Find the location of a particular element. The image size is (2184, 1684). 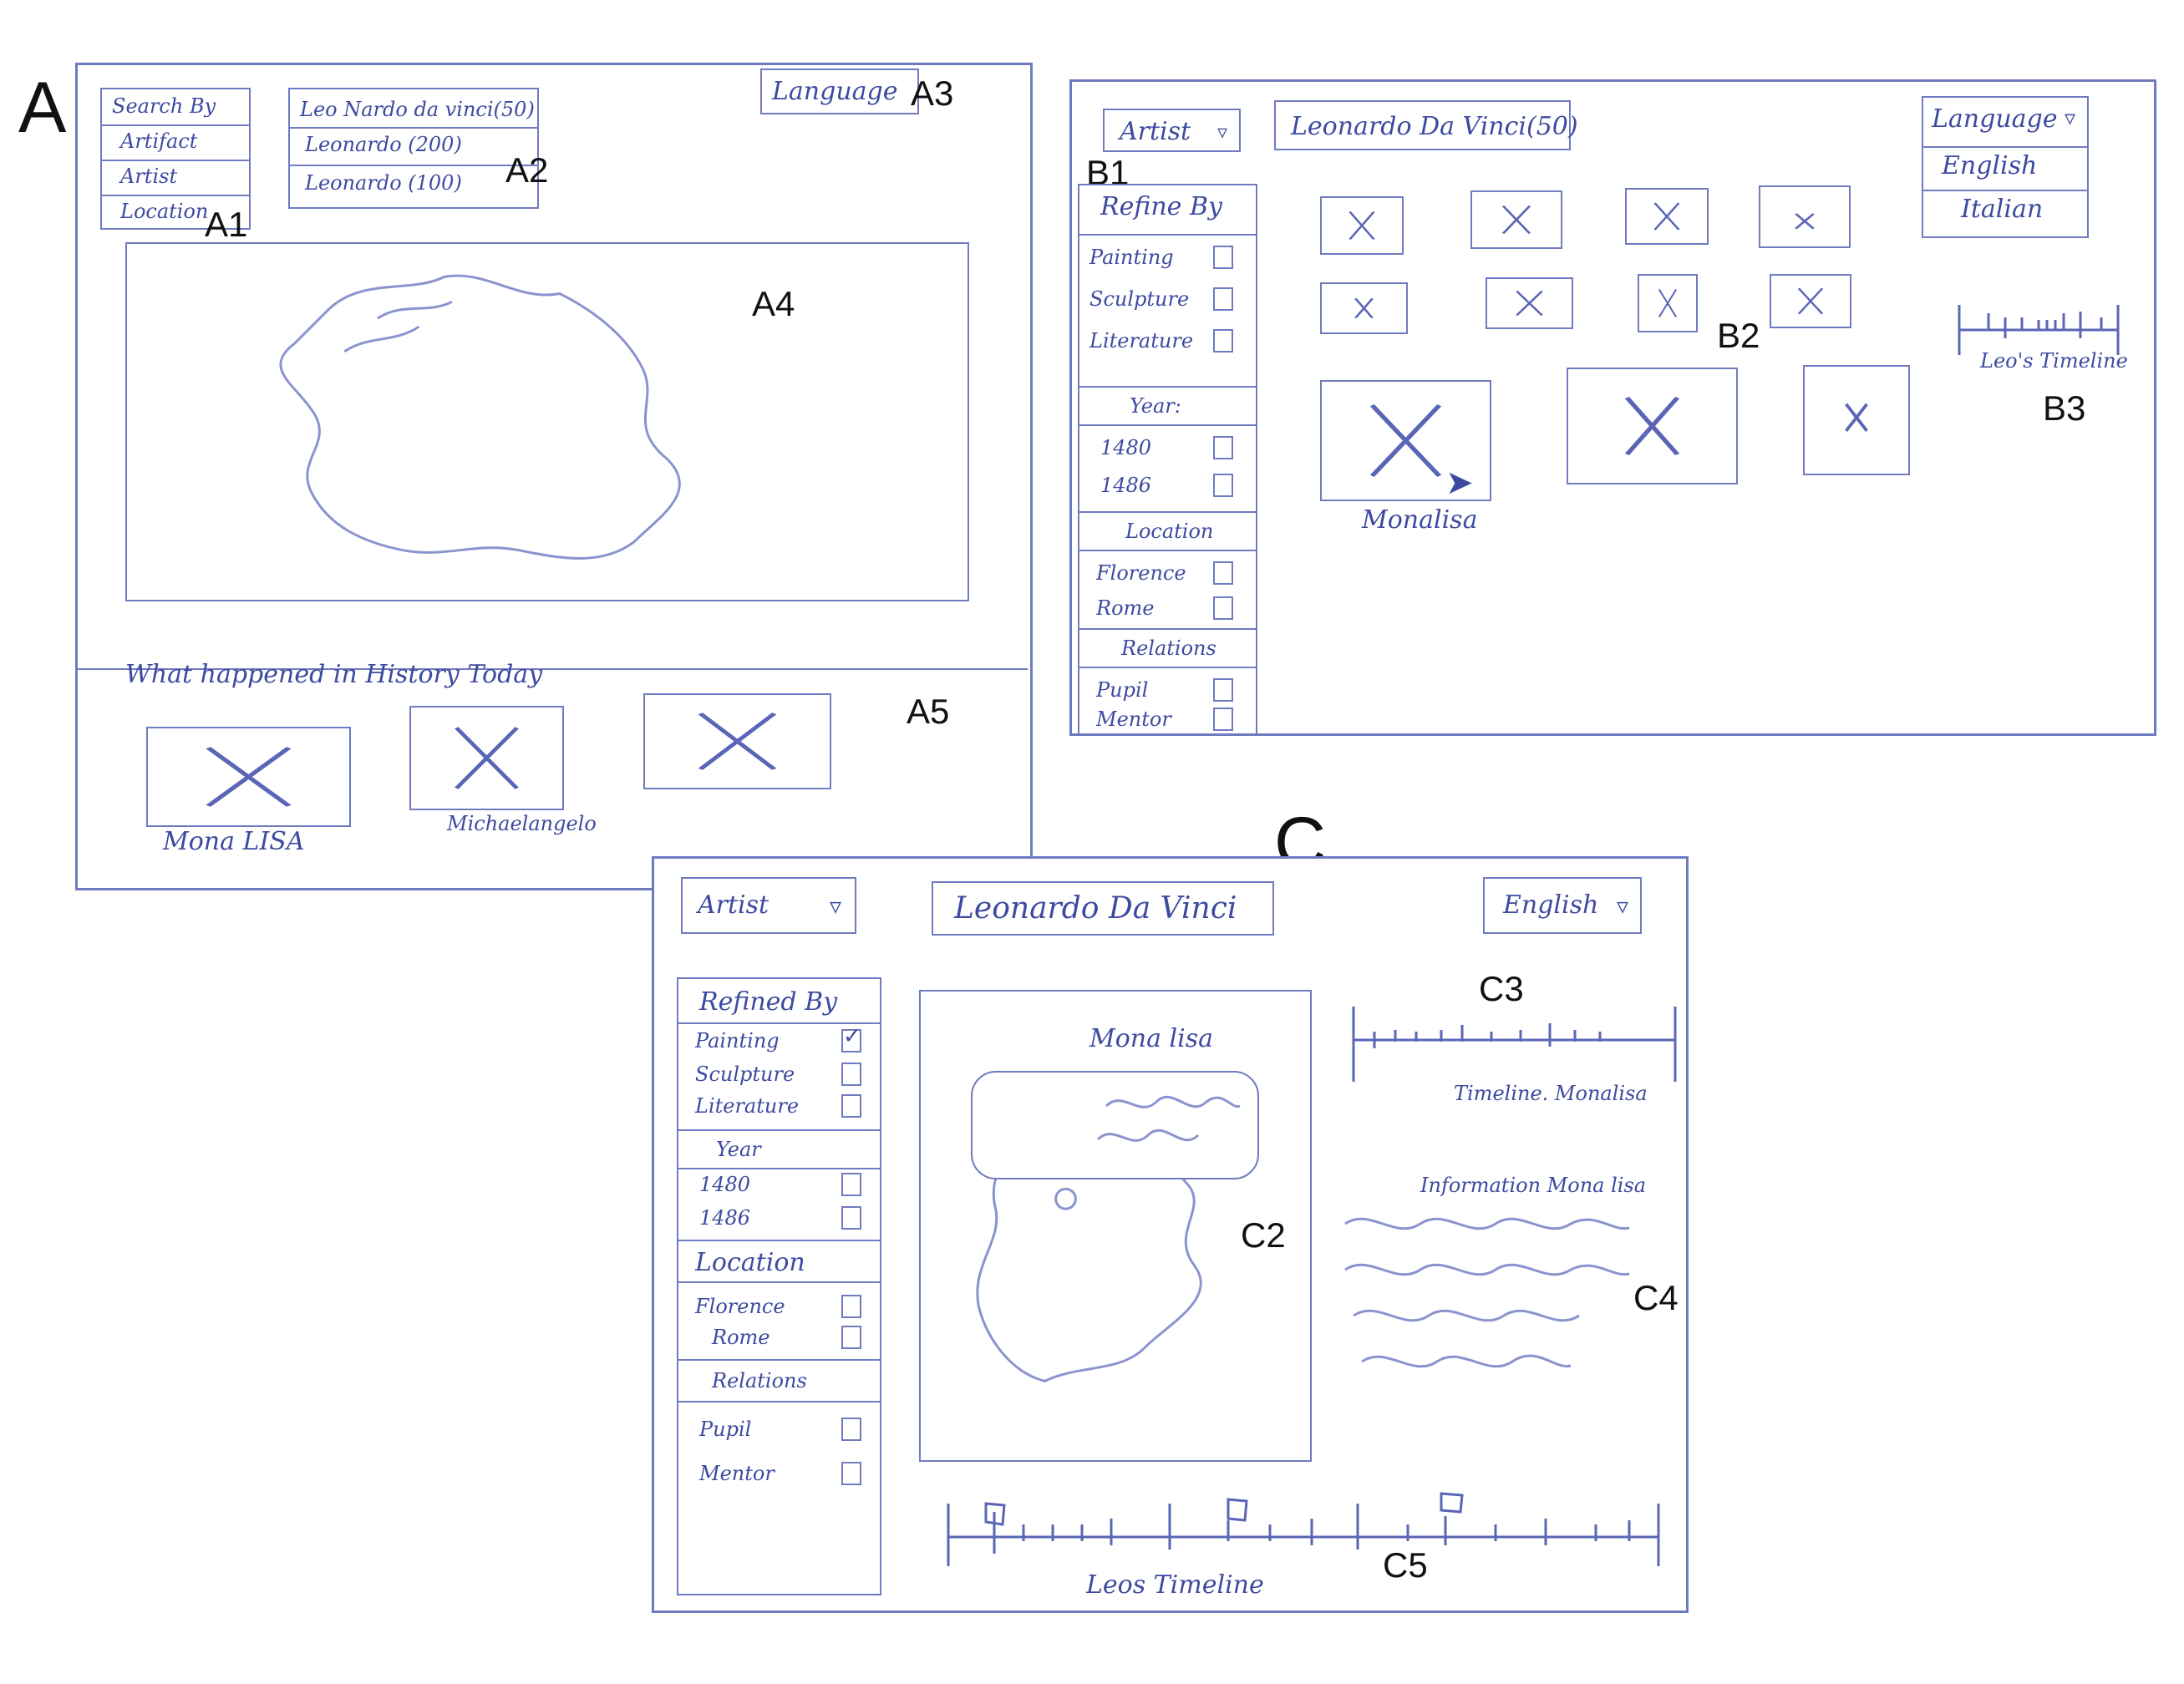

artwork-caption-bubble: Mona lisa is located at coordinates (1115, 1101).